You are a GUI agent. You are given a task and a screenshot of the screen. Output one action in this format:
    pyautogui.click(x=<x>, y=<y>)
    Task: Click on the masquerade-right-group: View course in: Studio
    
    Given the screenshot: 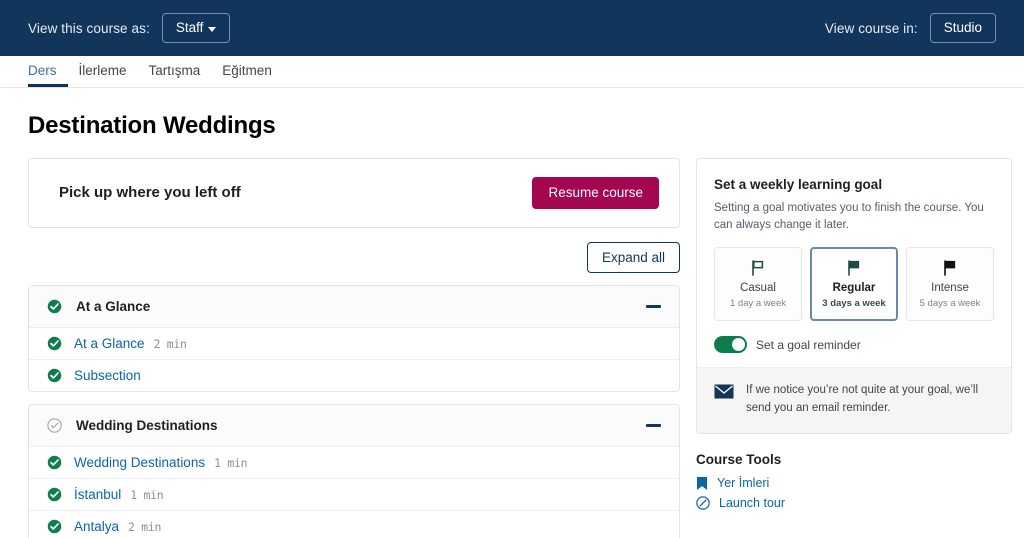 What is the action you would take?
    pyautogui.click(x=910, y=28)
    